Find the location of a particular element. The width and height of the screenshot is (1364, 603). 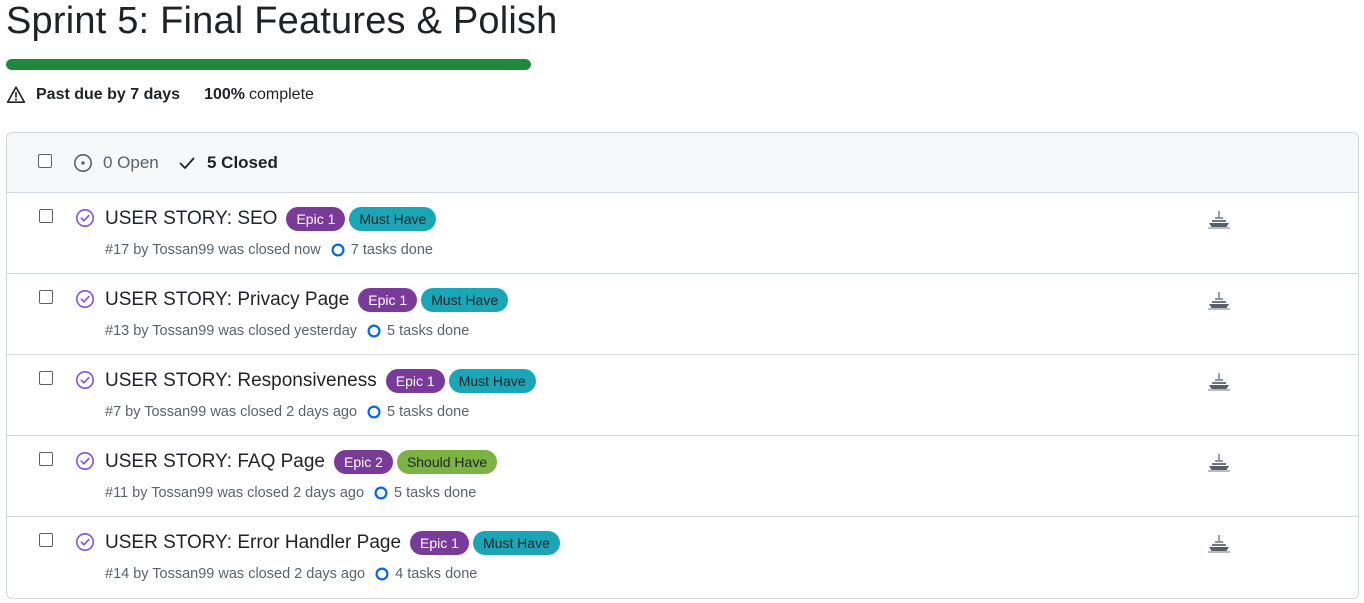

milestone-meta: Past due by 7 days 100% complete is located at coordinates (160, 95).